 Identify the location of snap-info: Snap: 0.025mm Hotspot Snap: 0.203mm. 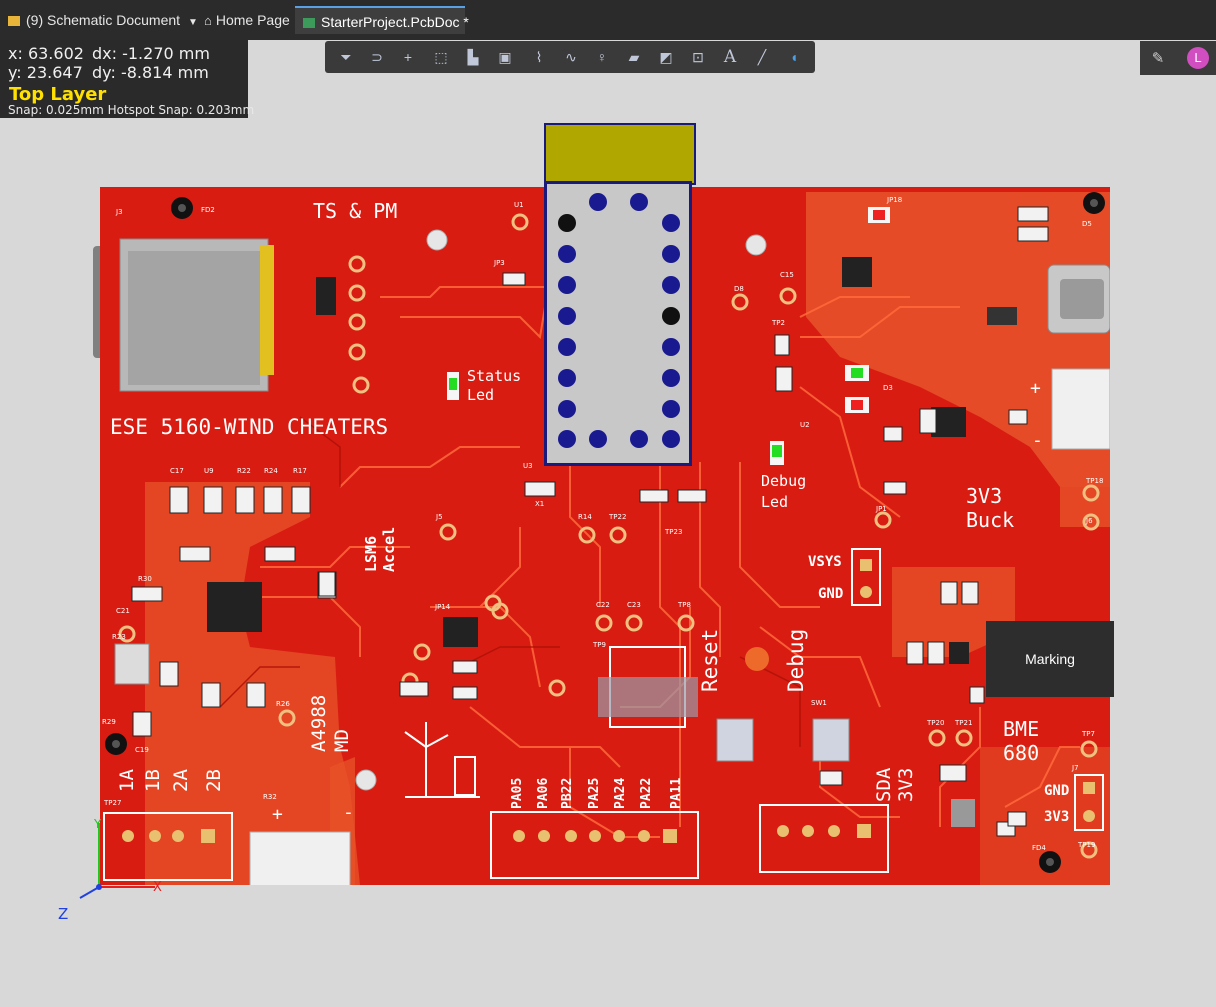
(131, 110).